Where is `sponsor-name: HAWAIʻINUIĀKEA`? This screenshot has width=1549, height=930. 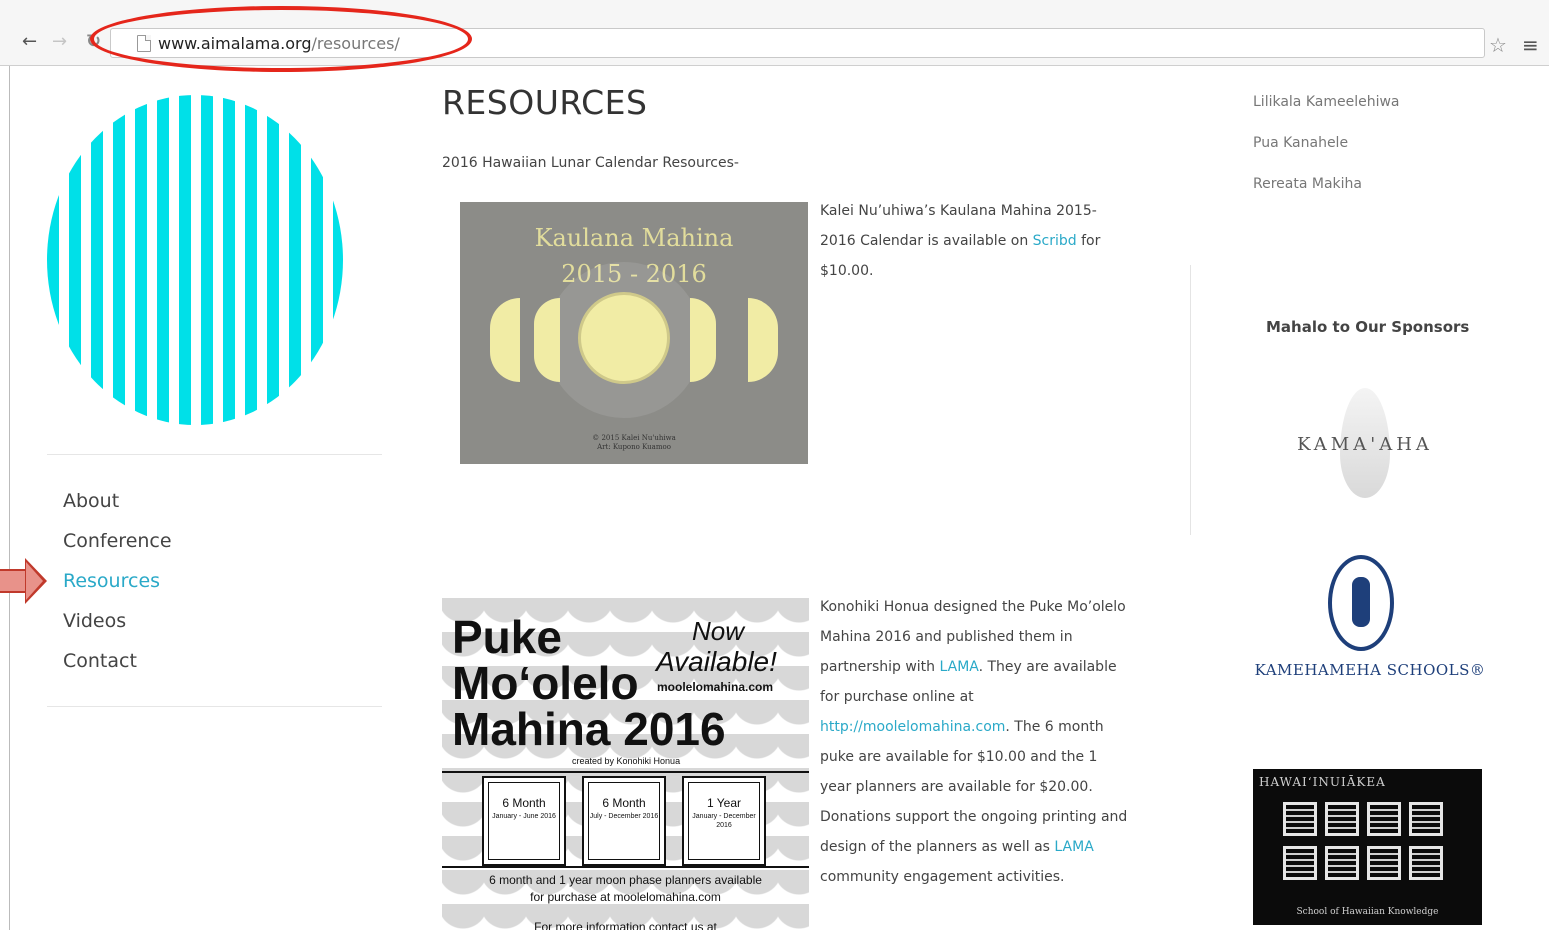
sponsor-name: HAWAIʻINUIĀKEA is located at coordinates (1322, 782).